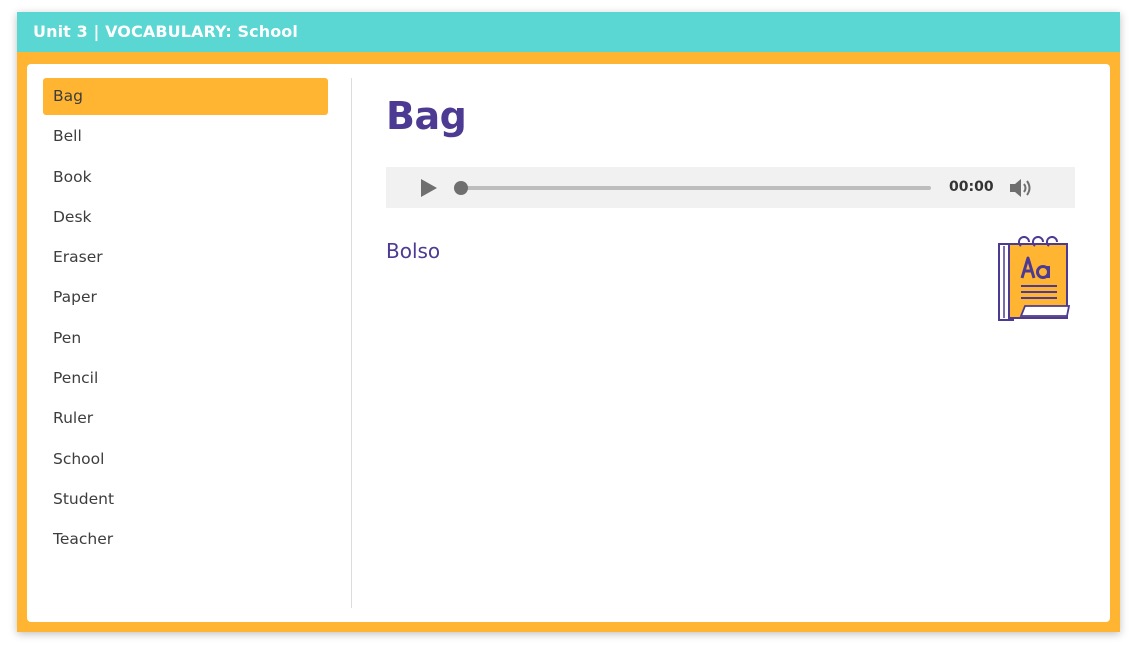 The image size is (1137, 655). I want to click on audio-time: 00:00, so click(971, 187).